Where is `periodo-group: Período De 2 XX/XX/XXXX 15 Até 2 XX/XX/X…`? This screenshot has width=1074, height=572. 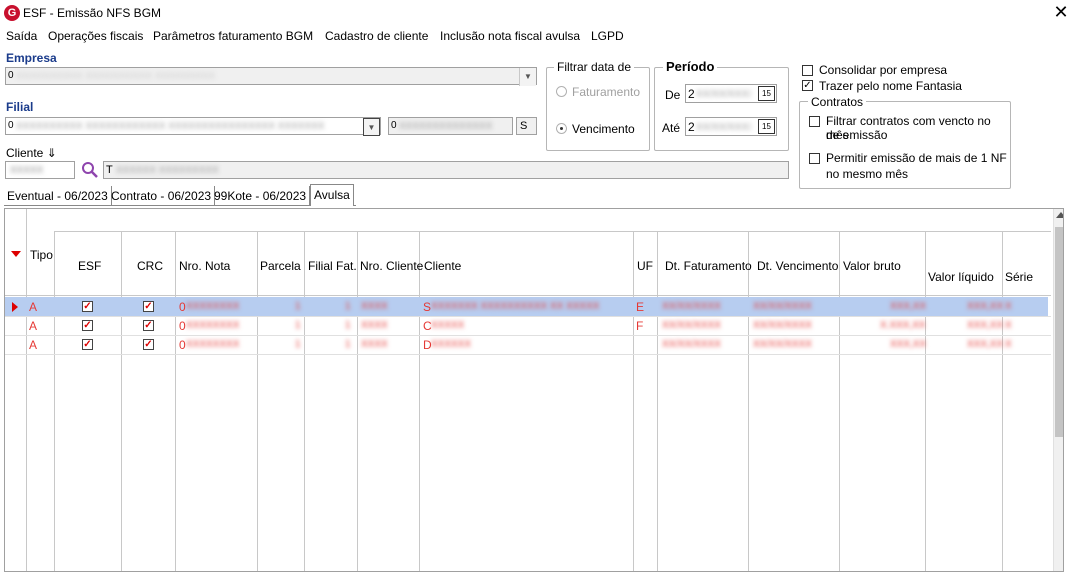 periodo-group: Período De 2 XX/XX/XXXX 15 Até 2 XX/XX/X… is located at coordinates (721, 105).